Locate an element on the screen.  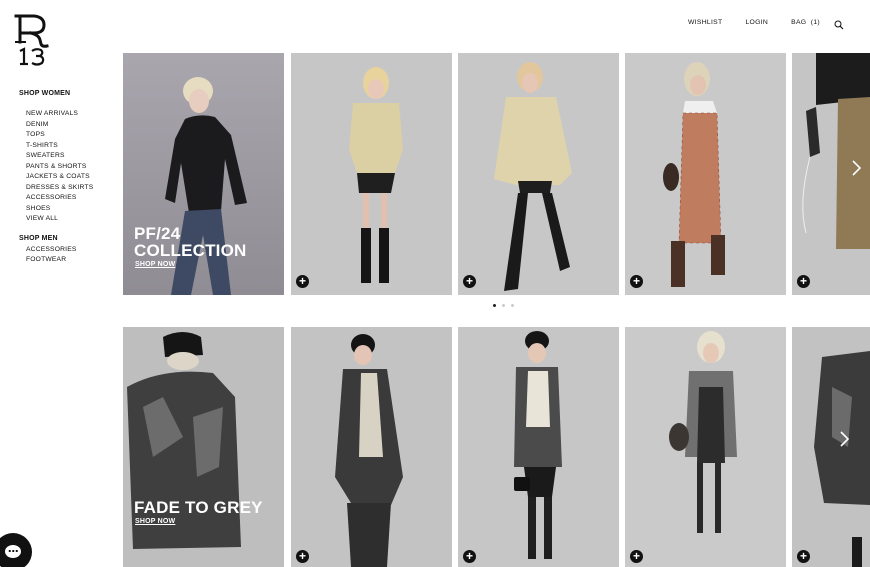
pagination-dot-active is located at coordinates (494, 305).